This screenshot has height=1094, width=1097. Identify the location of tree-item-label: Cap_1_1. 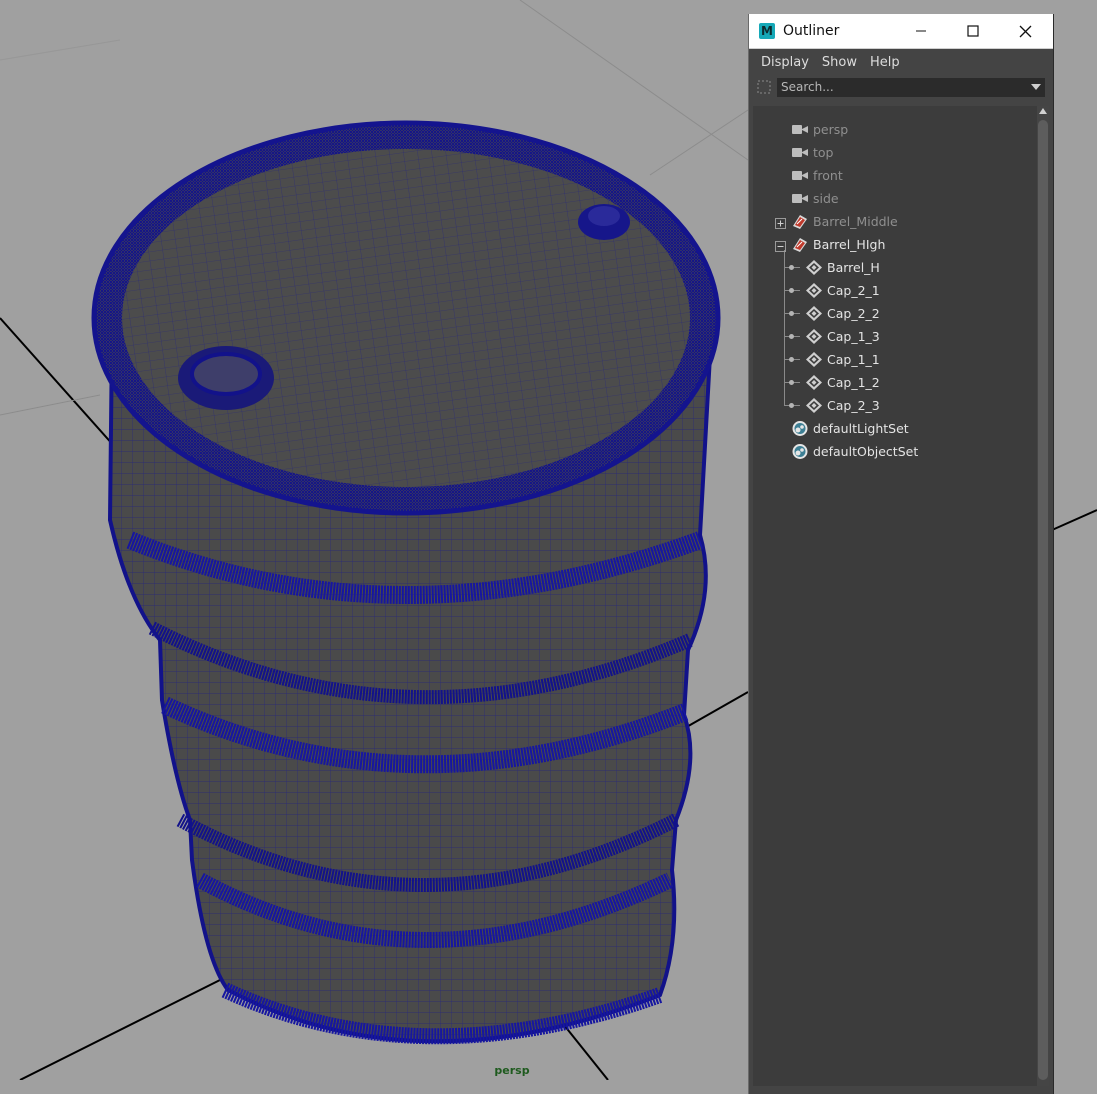
(853, 359).